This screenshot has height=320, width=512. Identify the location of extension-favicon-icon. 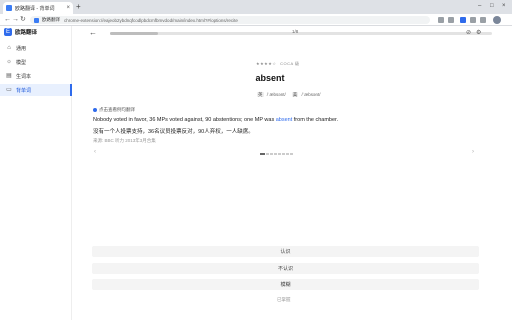
(9, 8).